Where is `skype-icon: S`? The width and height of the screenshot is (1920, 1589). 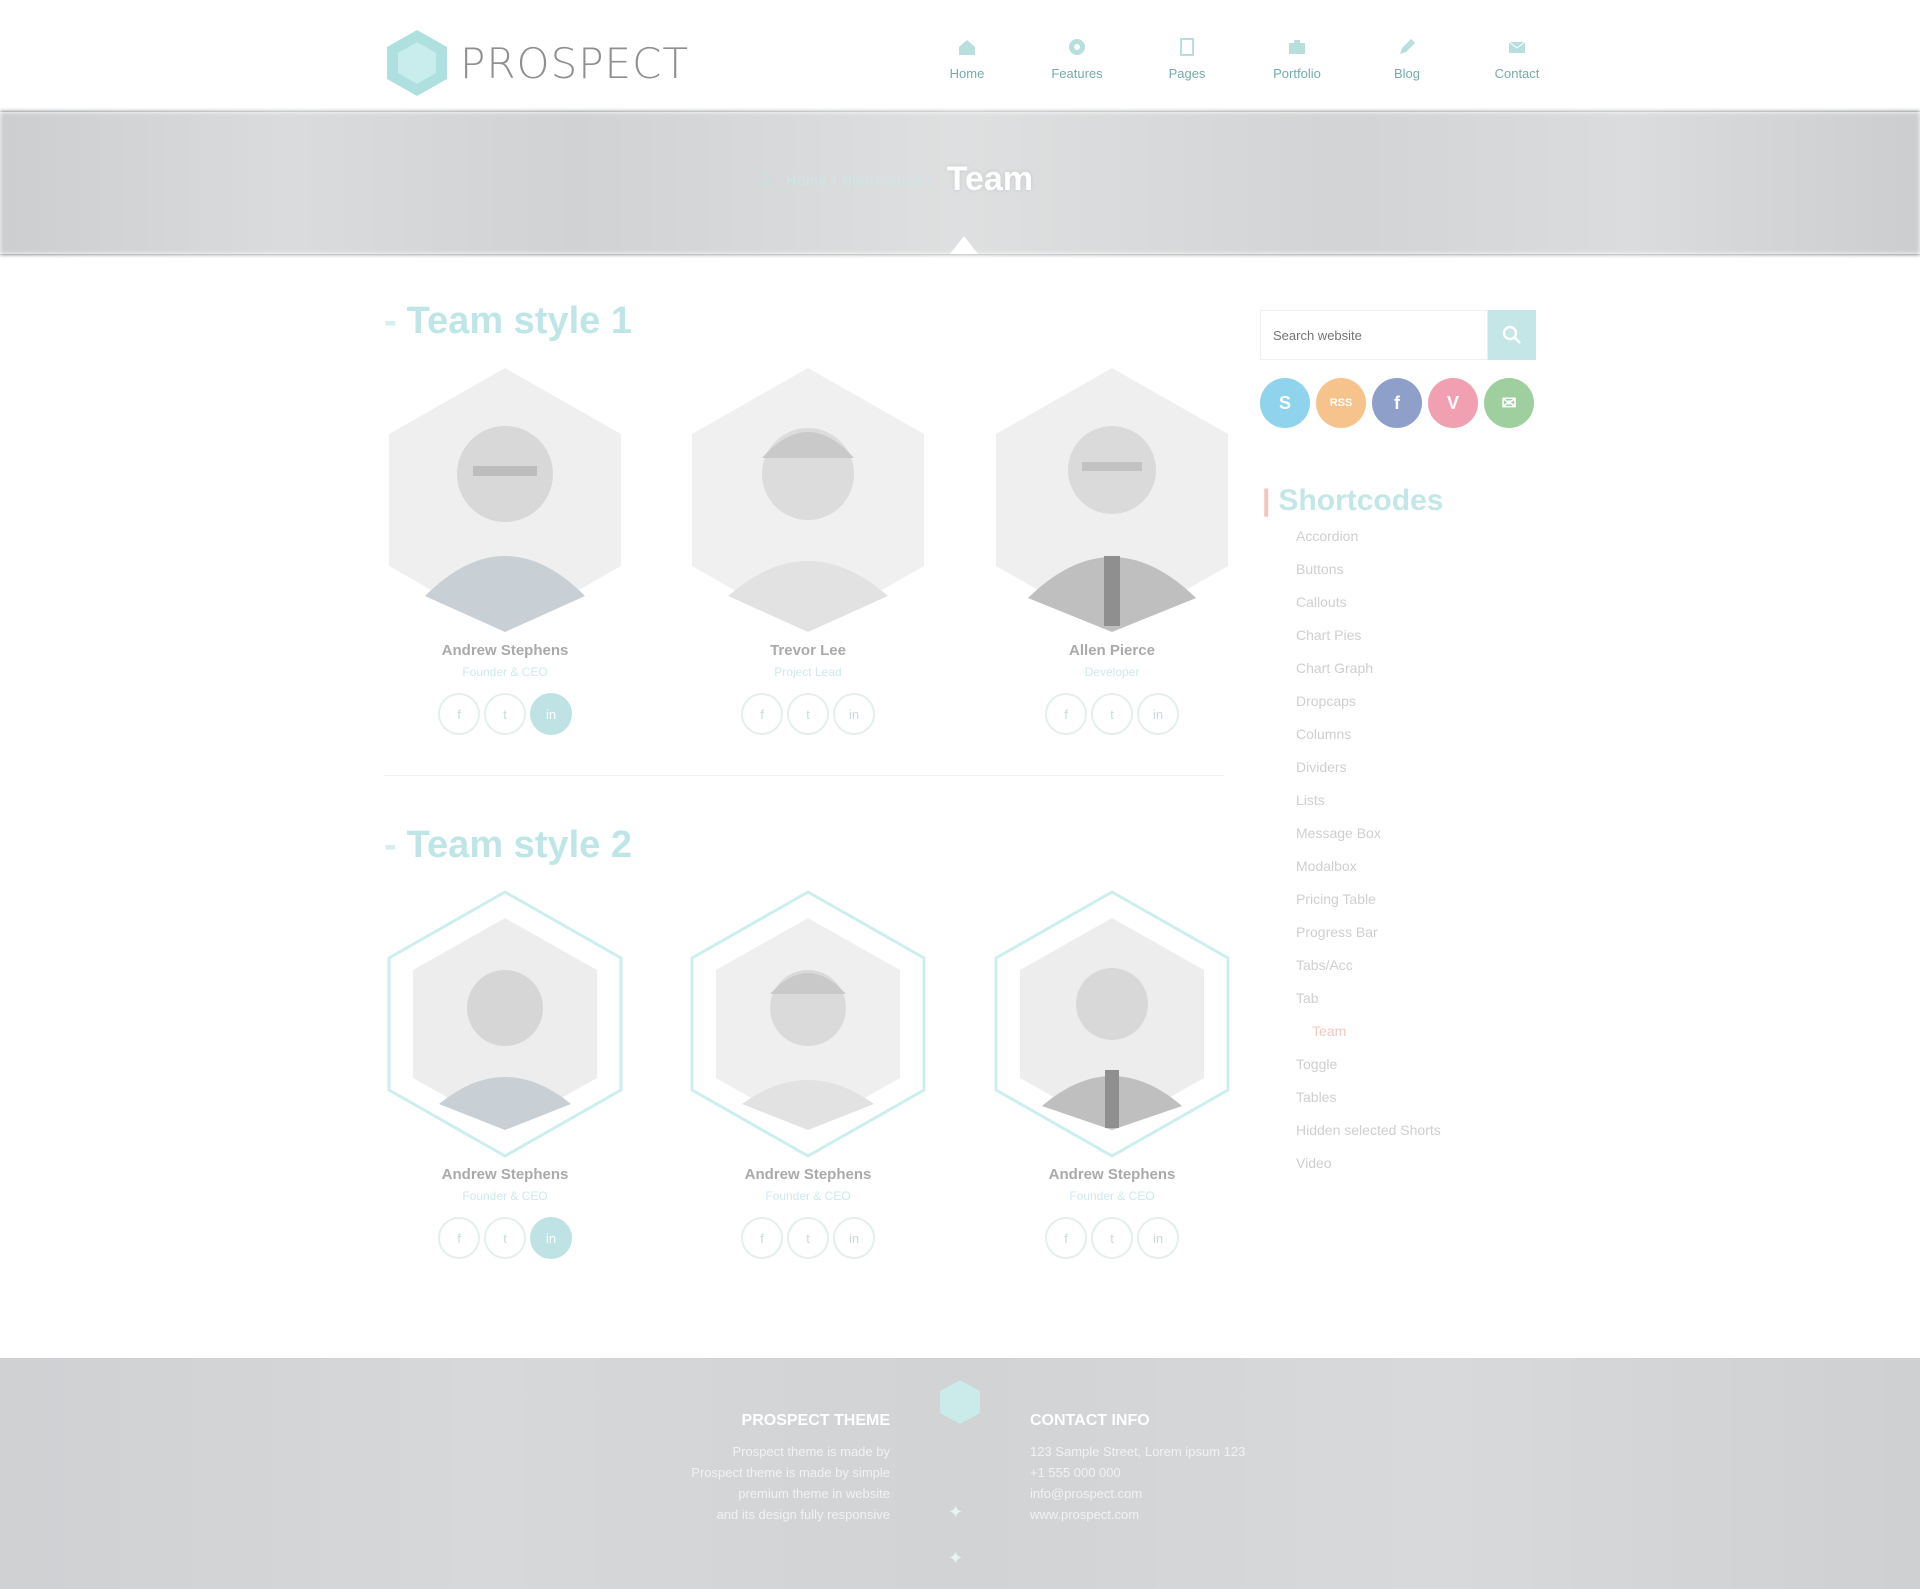 skype-icon: S is located at coordinates (1285, 403).